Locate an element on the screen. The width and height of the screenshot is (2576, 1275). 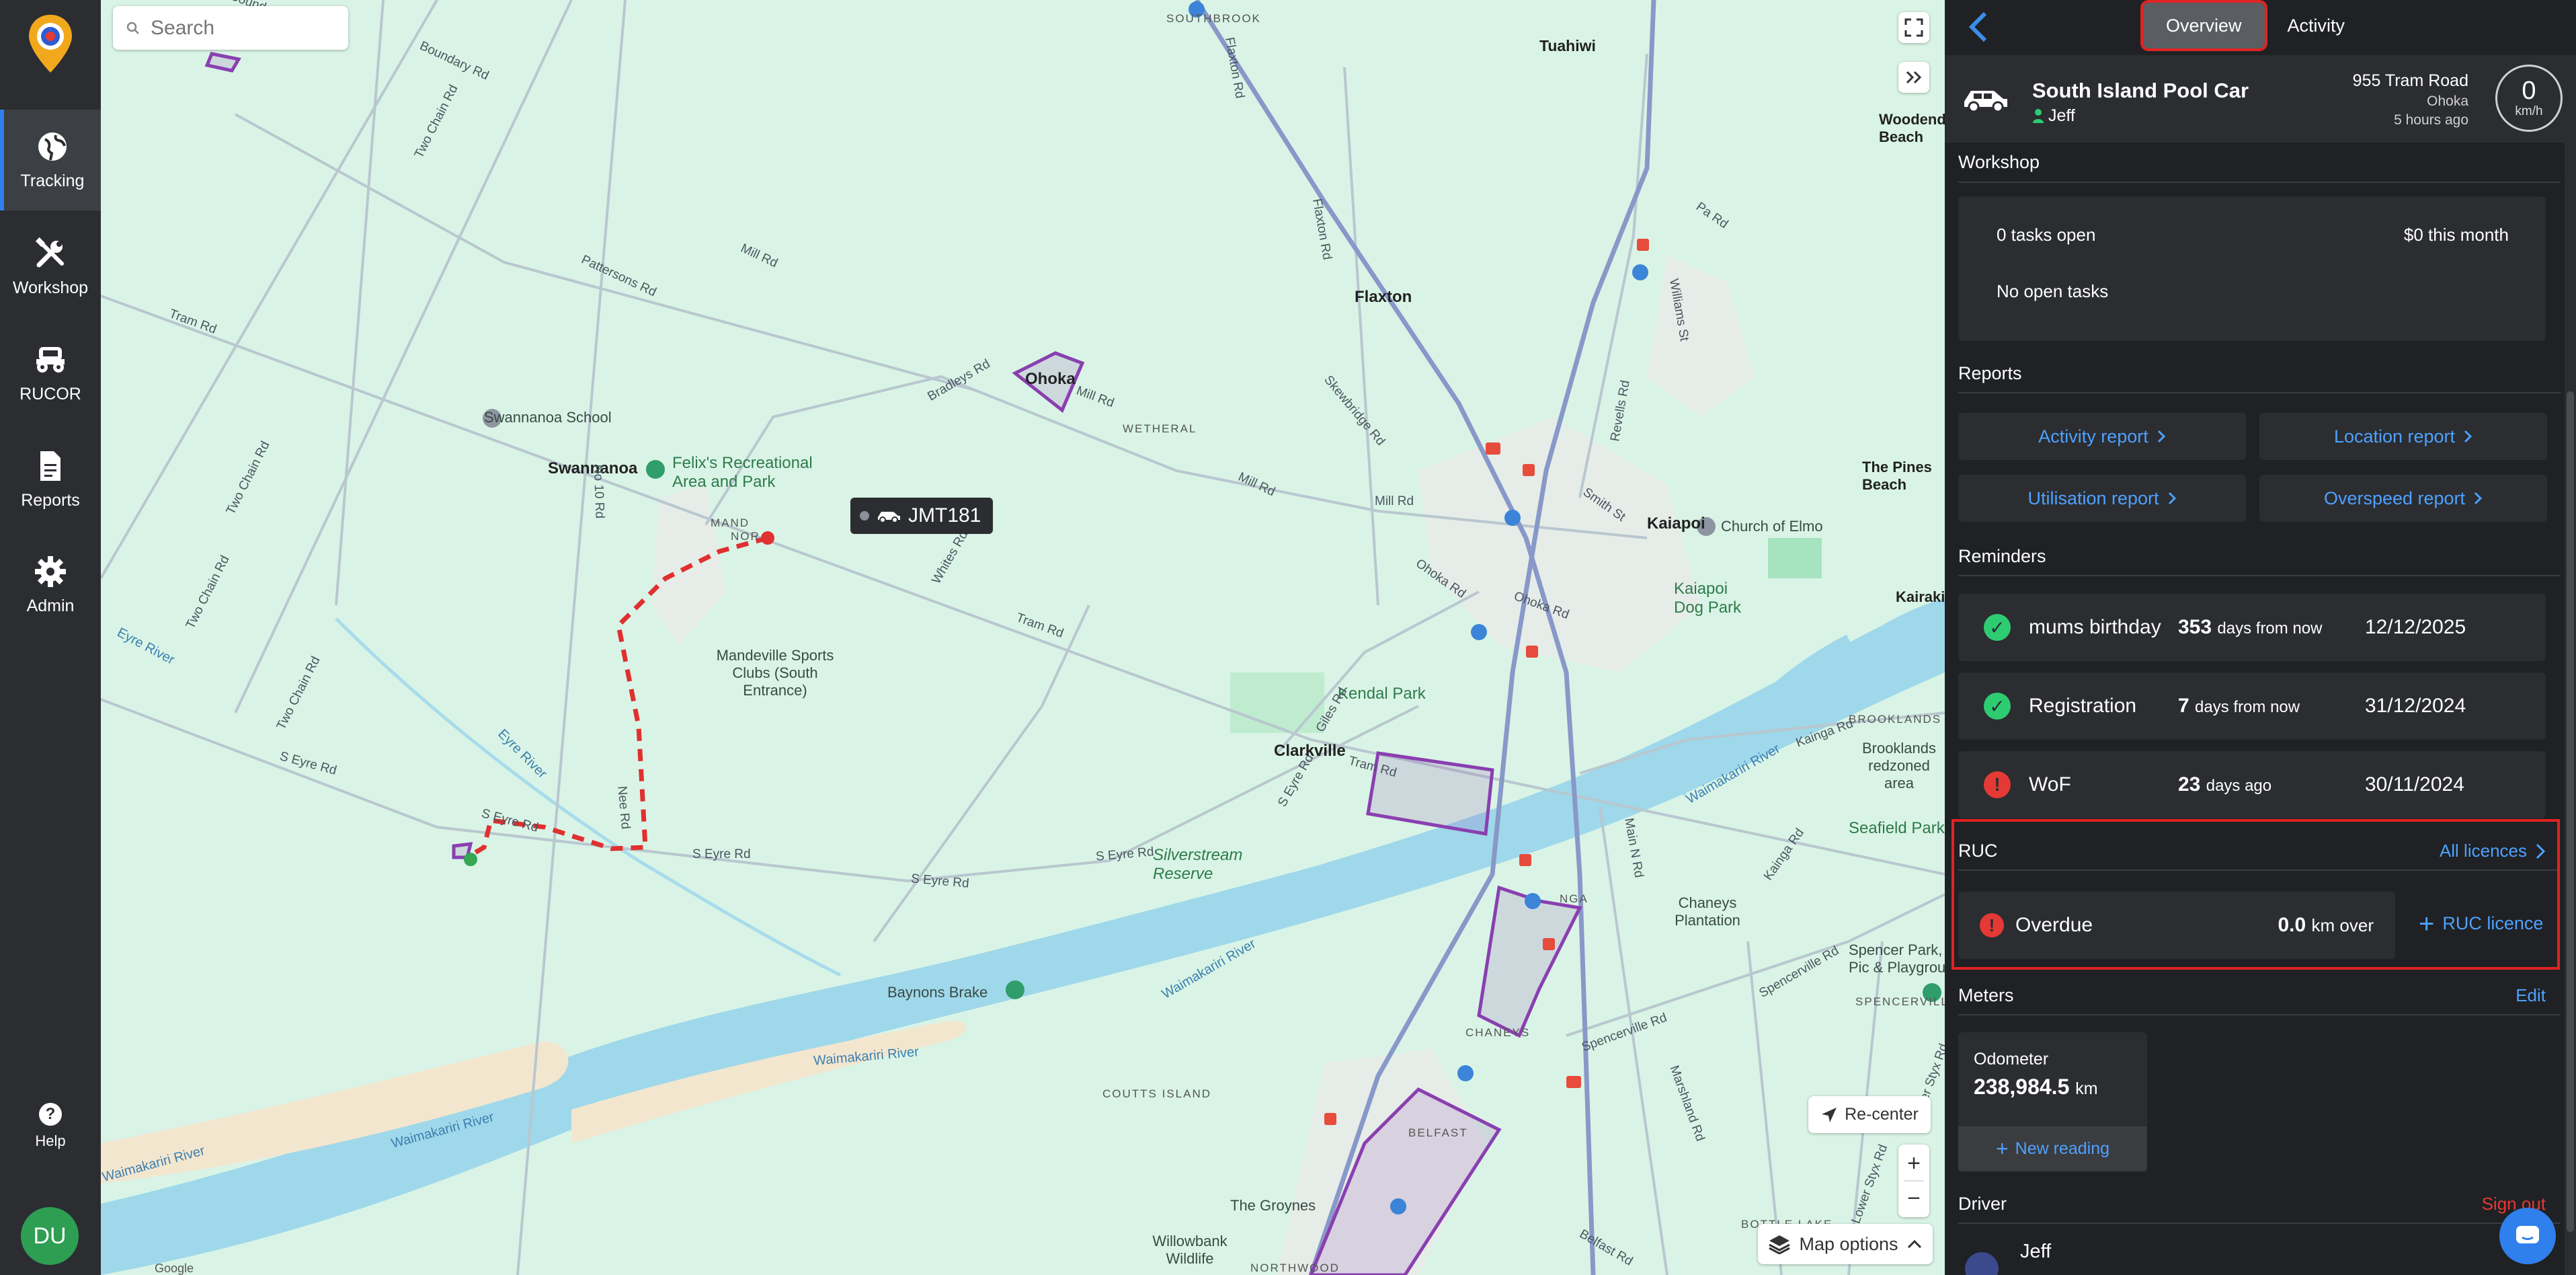
utilisation-report-button: Utilisation report is located at coordinates (2102, 498).